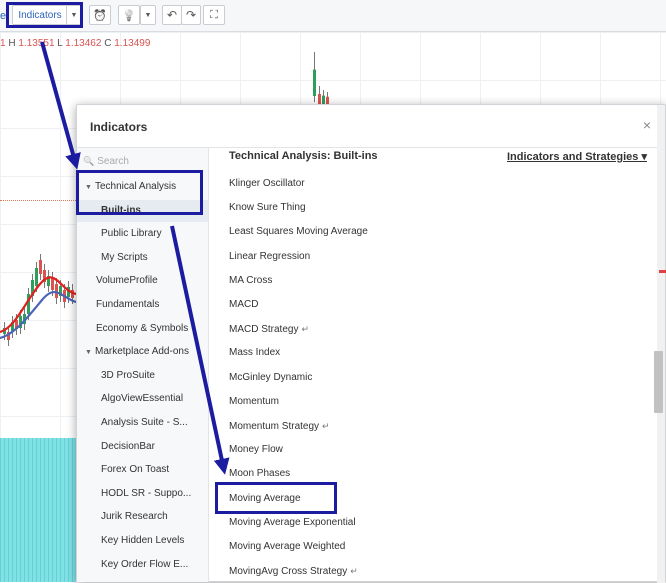 This screenshot has width=666, height=583. What do you see at coordinates (142, 579) in the screenshot?
I see `sidebar-item-17: Lan Scan MTF` at bounding box center [142, 579].